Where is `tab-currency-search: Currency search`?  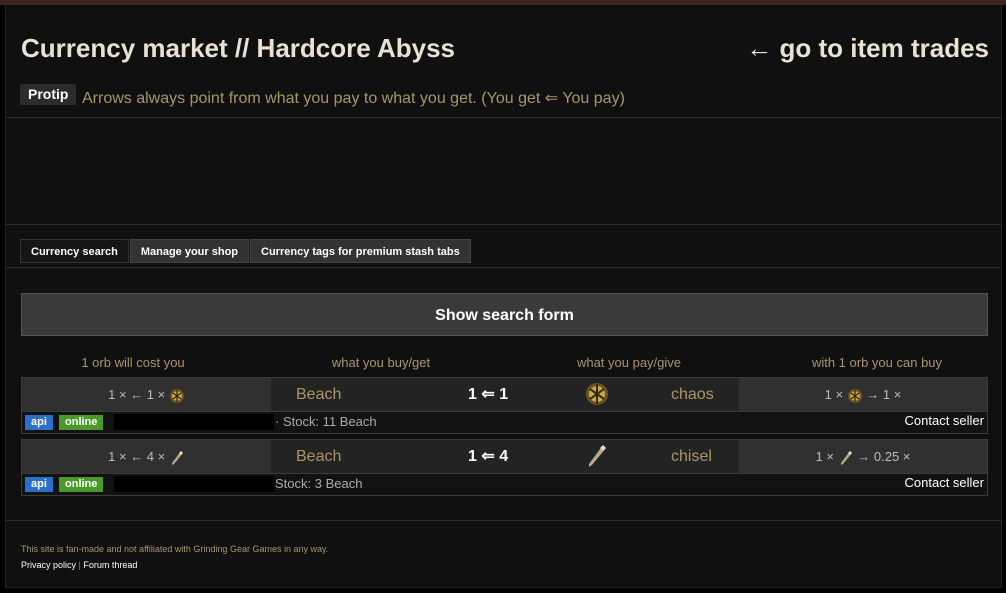 tab-currency-search: Currency search is located at coordinates (74, 251).